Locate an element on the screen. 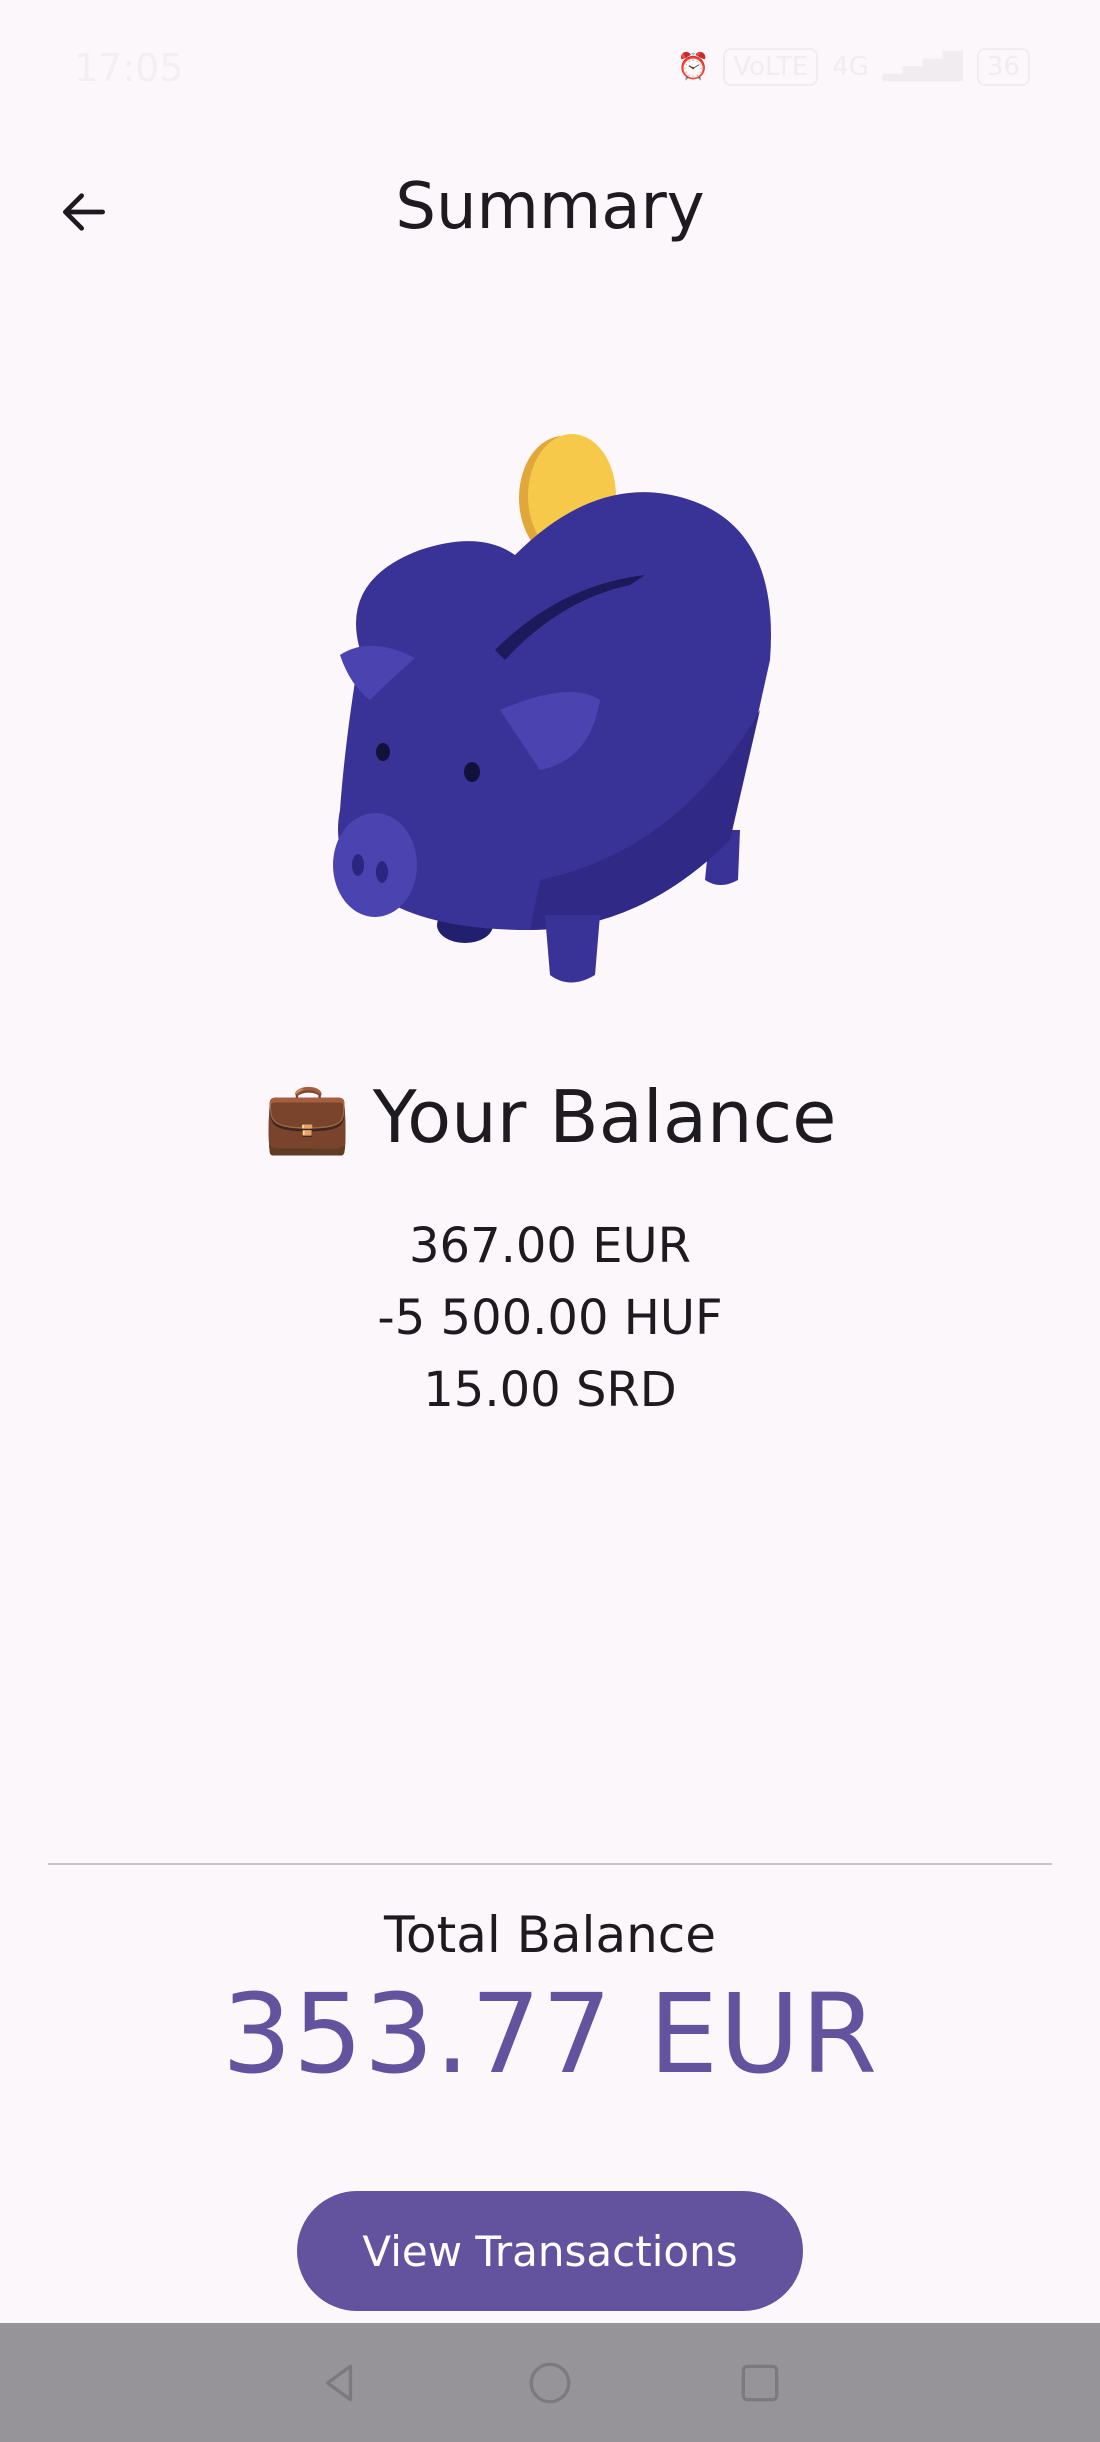 The width and height of the screenshot is (1100, 2442). balance-heading: 💼 Your Balance is located at coordinates (550, 1117).